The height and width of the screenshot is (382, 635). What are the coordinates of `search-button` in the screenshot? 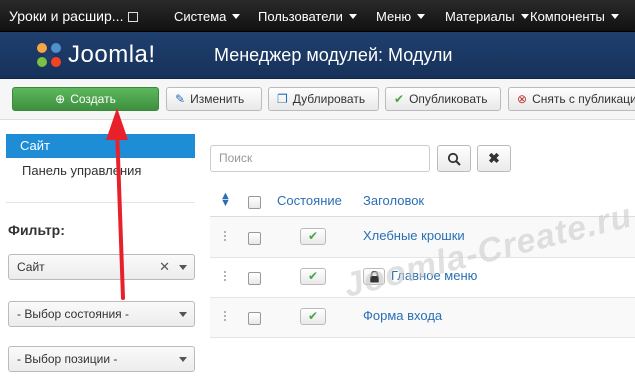 It's located at (454, 158).